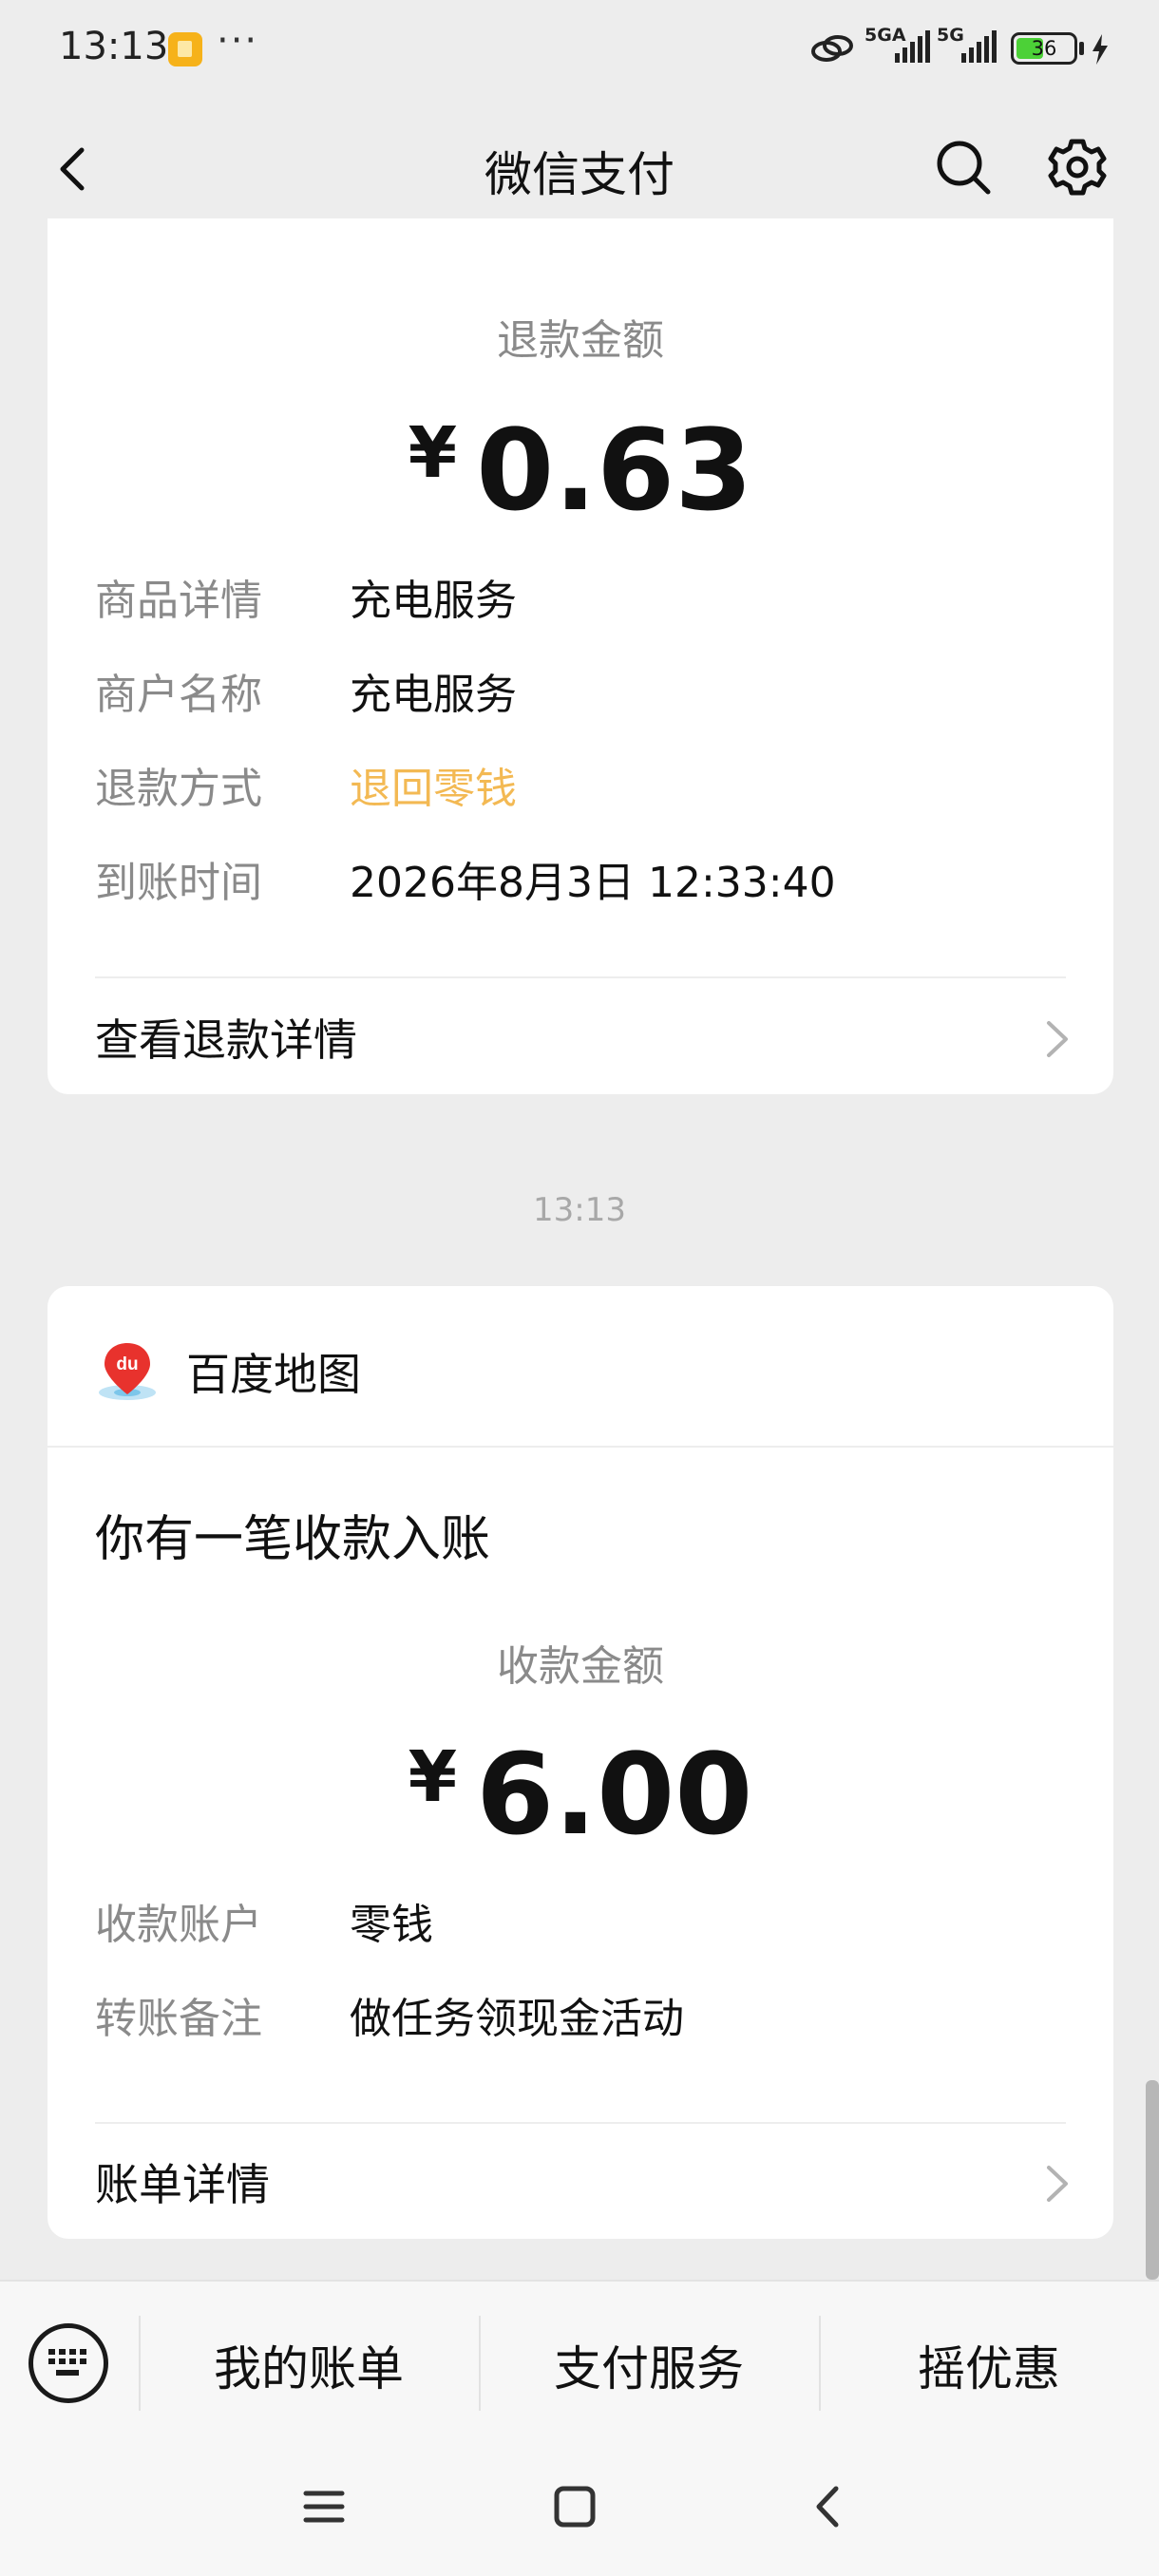  I want to click on signal1-bars-icon, so click(912, 45).